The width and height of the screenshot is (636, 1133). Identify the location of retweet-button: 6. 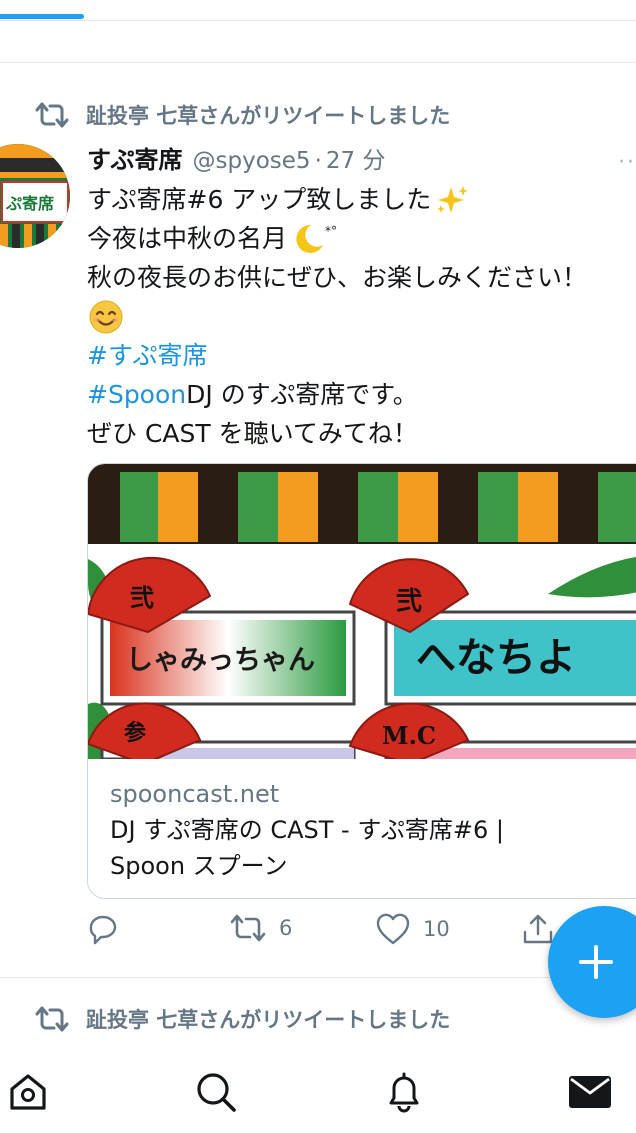
(260, 928).